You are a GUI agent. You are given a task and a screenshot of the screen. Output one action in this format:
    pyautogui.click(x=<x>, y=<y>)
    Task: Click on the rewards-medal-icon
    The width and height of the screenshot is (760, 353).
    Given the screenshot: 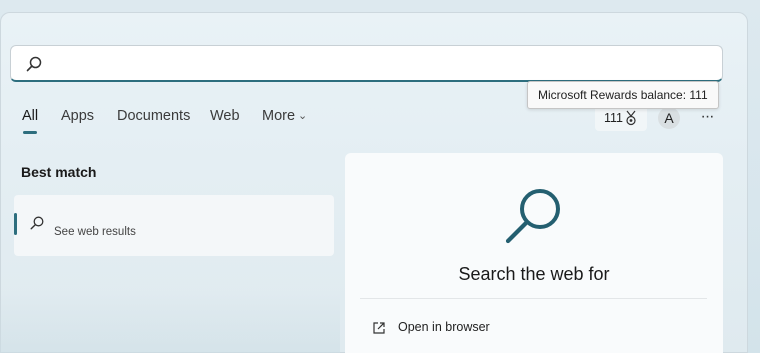 What is the action you would take?
    pyautogui.click(x=631, y=118)
    